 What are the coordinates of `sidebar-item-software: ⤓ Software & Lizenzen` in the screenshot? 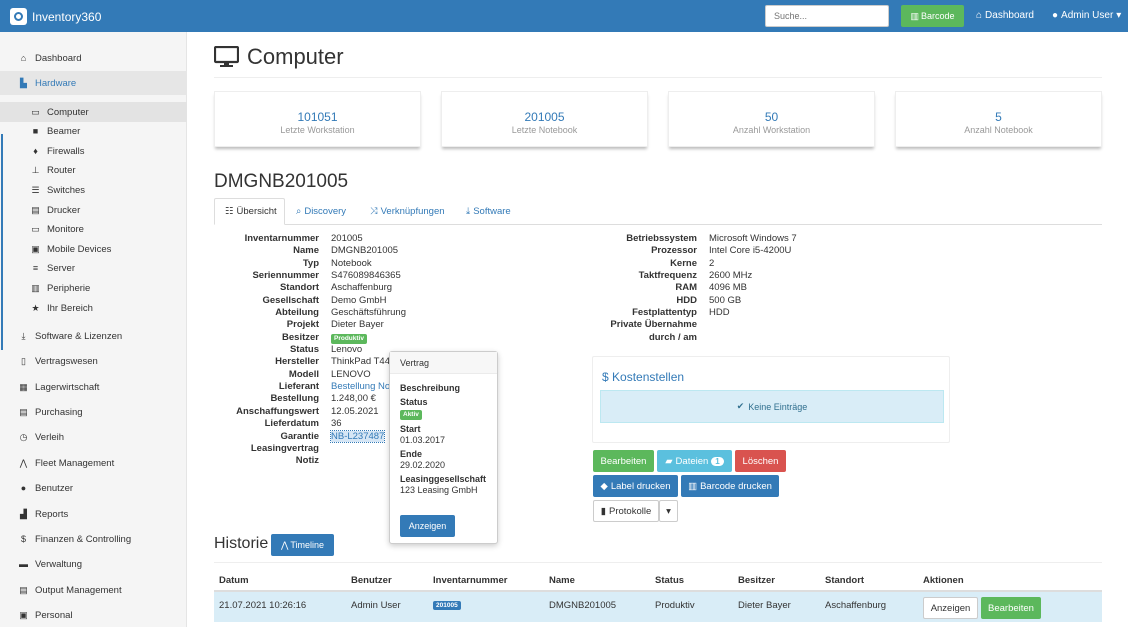 It's located at (93, 336).